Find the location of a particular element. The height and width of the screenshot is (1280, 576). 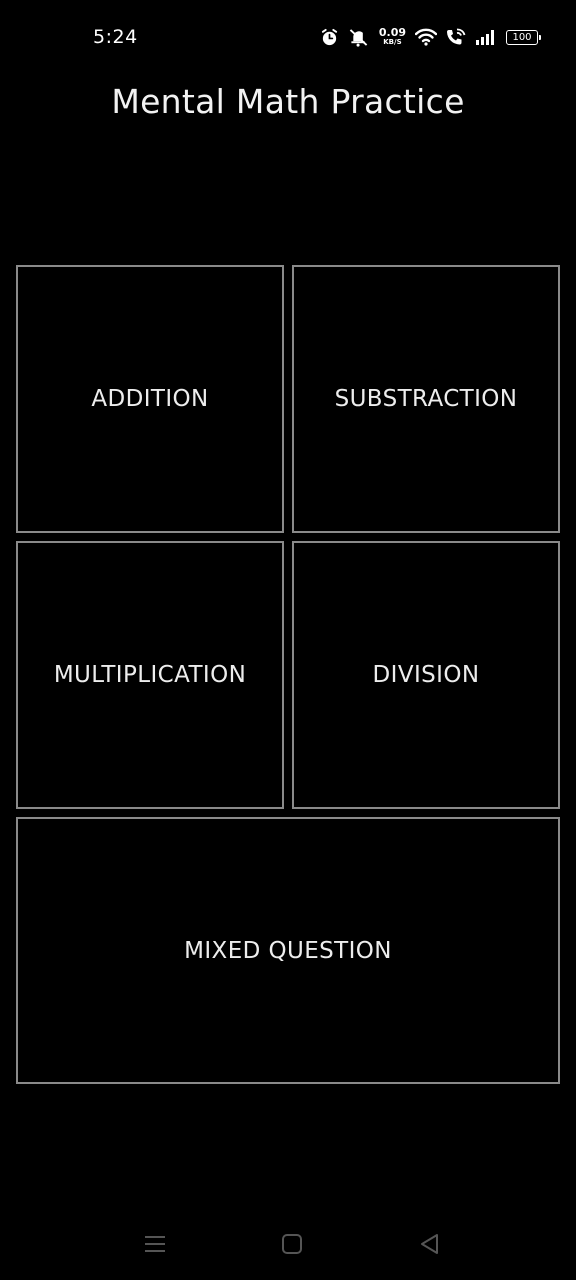

page-title: Mental Math Practice is located at coordinates (288, 101).